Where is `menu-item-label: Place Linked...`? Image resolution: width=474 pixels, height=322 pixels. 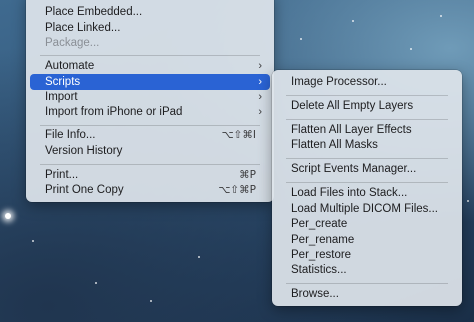
menu-item-label: Place Linked... is located at coordinates (83, 28).